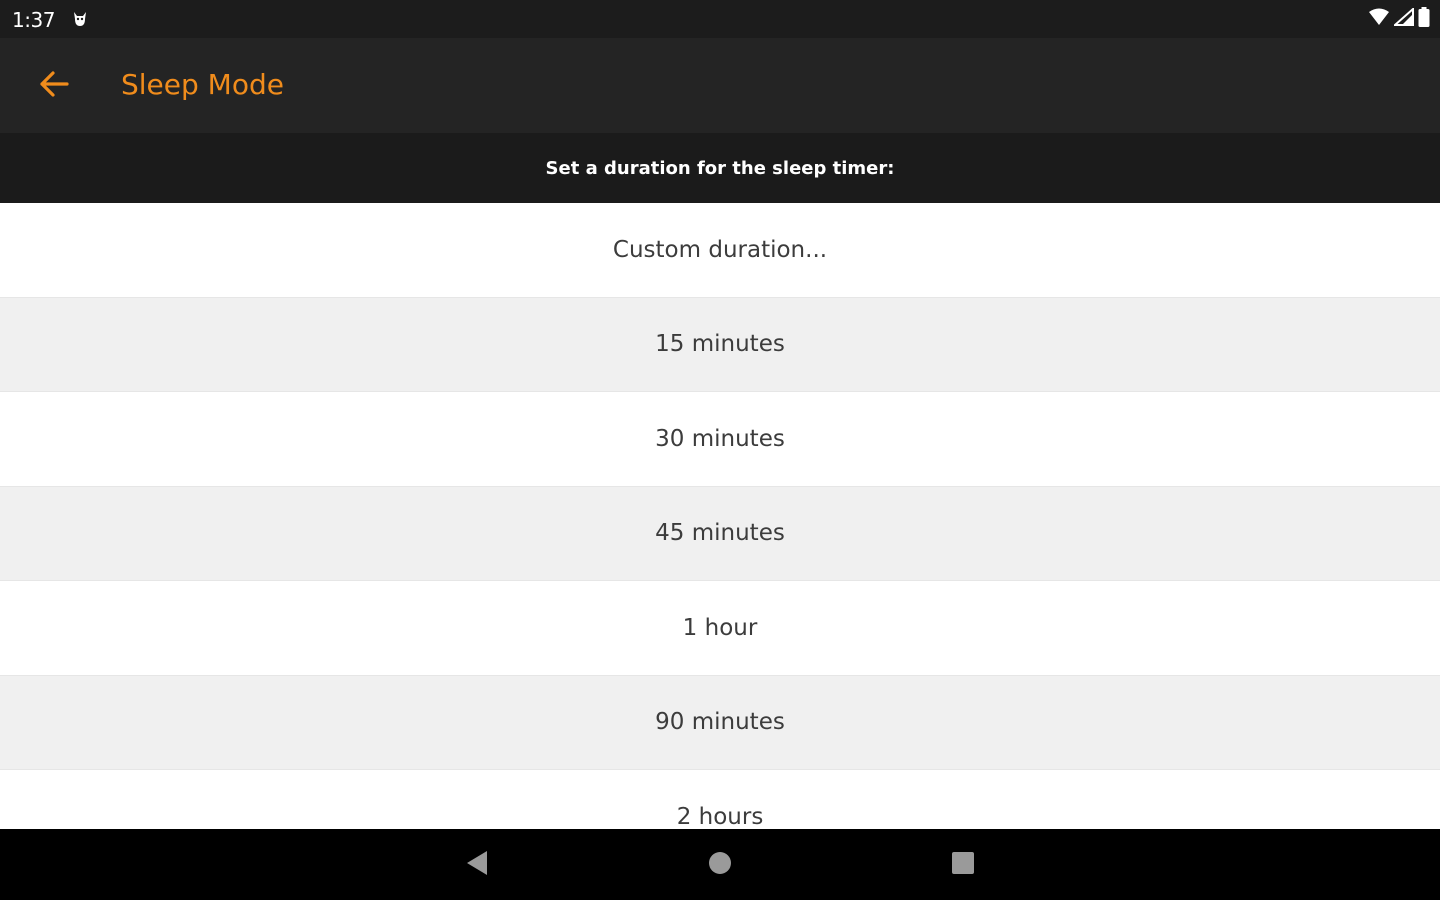 Image resolution: width=1440 pixels, height=900 pixels. Describe the element at coordinates (720, 799) in the screenshot. I see `duration-option-2-hours: 2 hours` at that location.